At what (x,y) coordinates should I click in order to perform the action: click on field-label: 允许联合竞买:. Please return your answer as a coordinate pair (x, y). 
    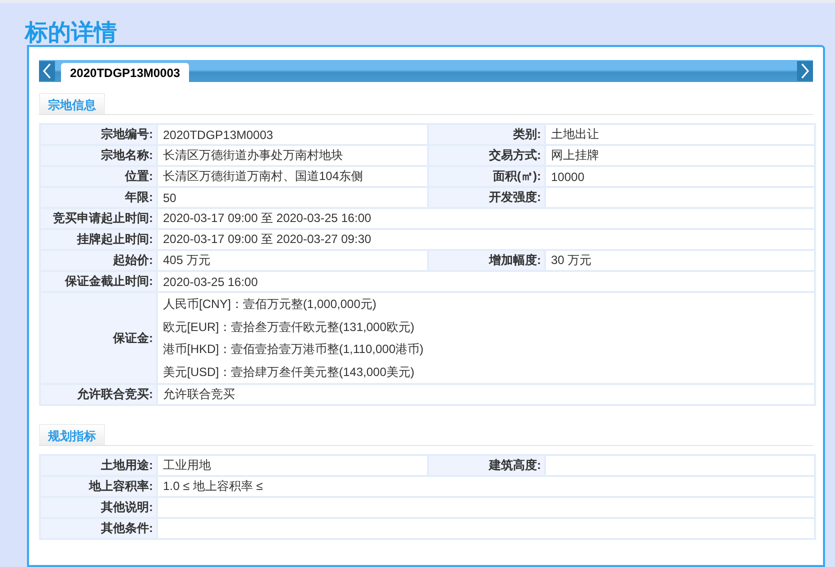
    Looking at the image, I should click on (98, 394).